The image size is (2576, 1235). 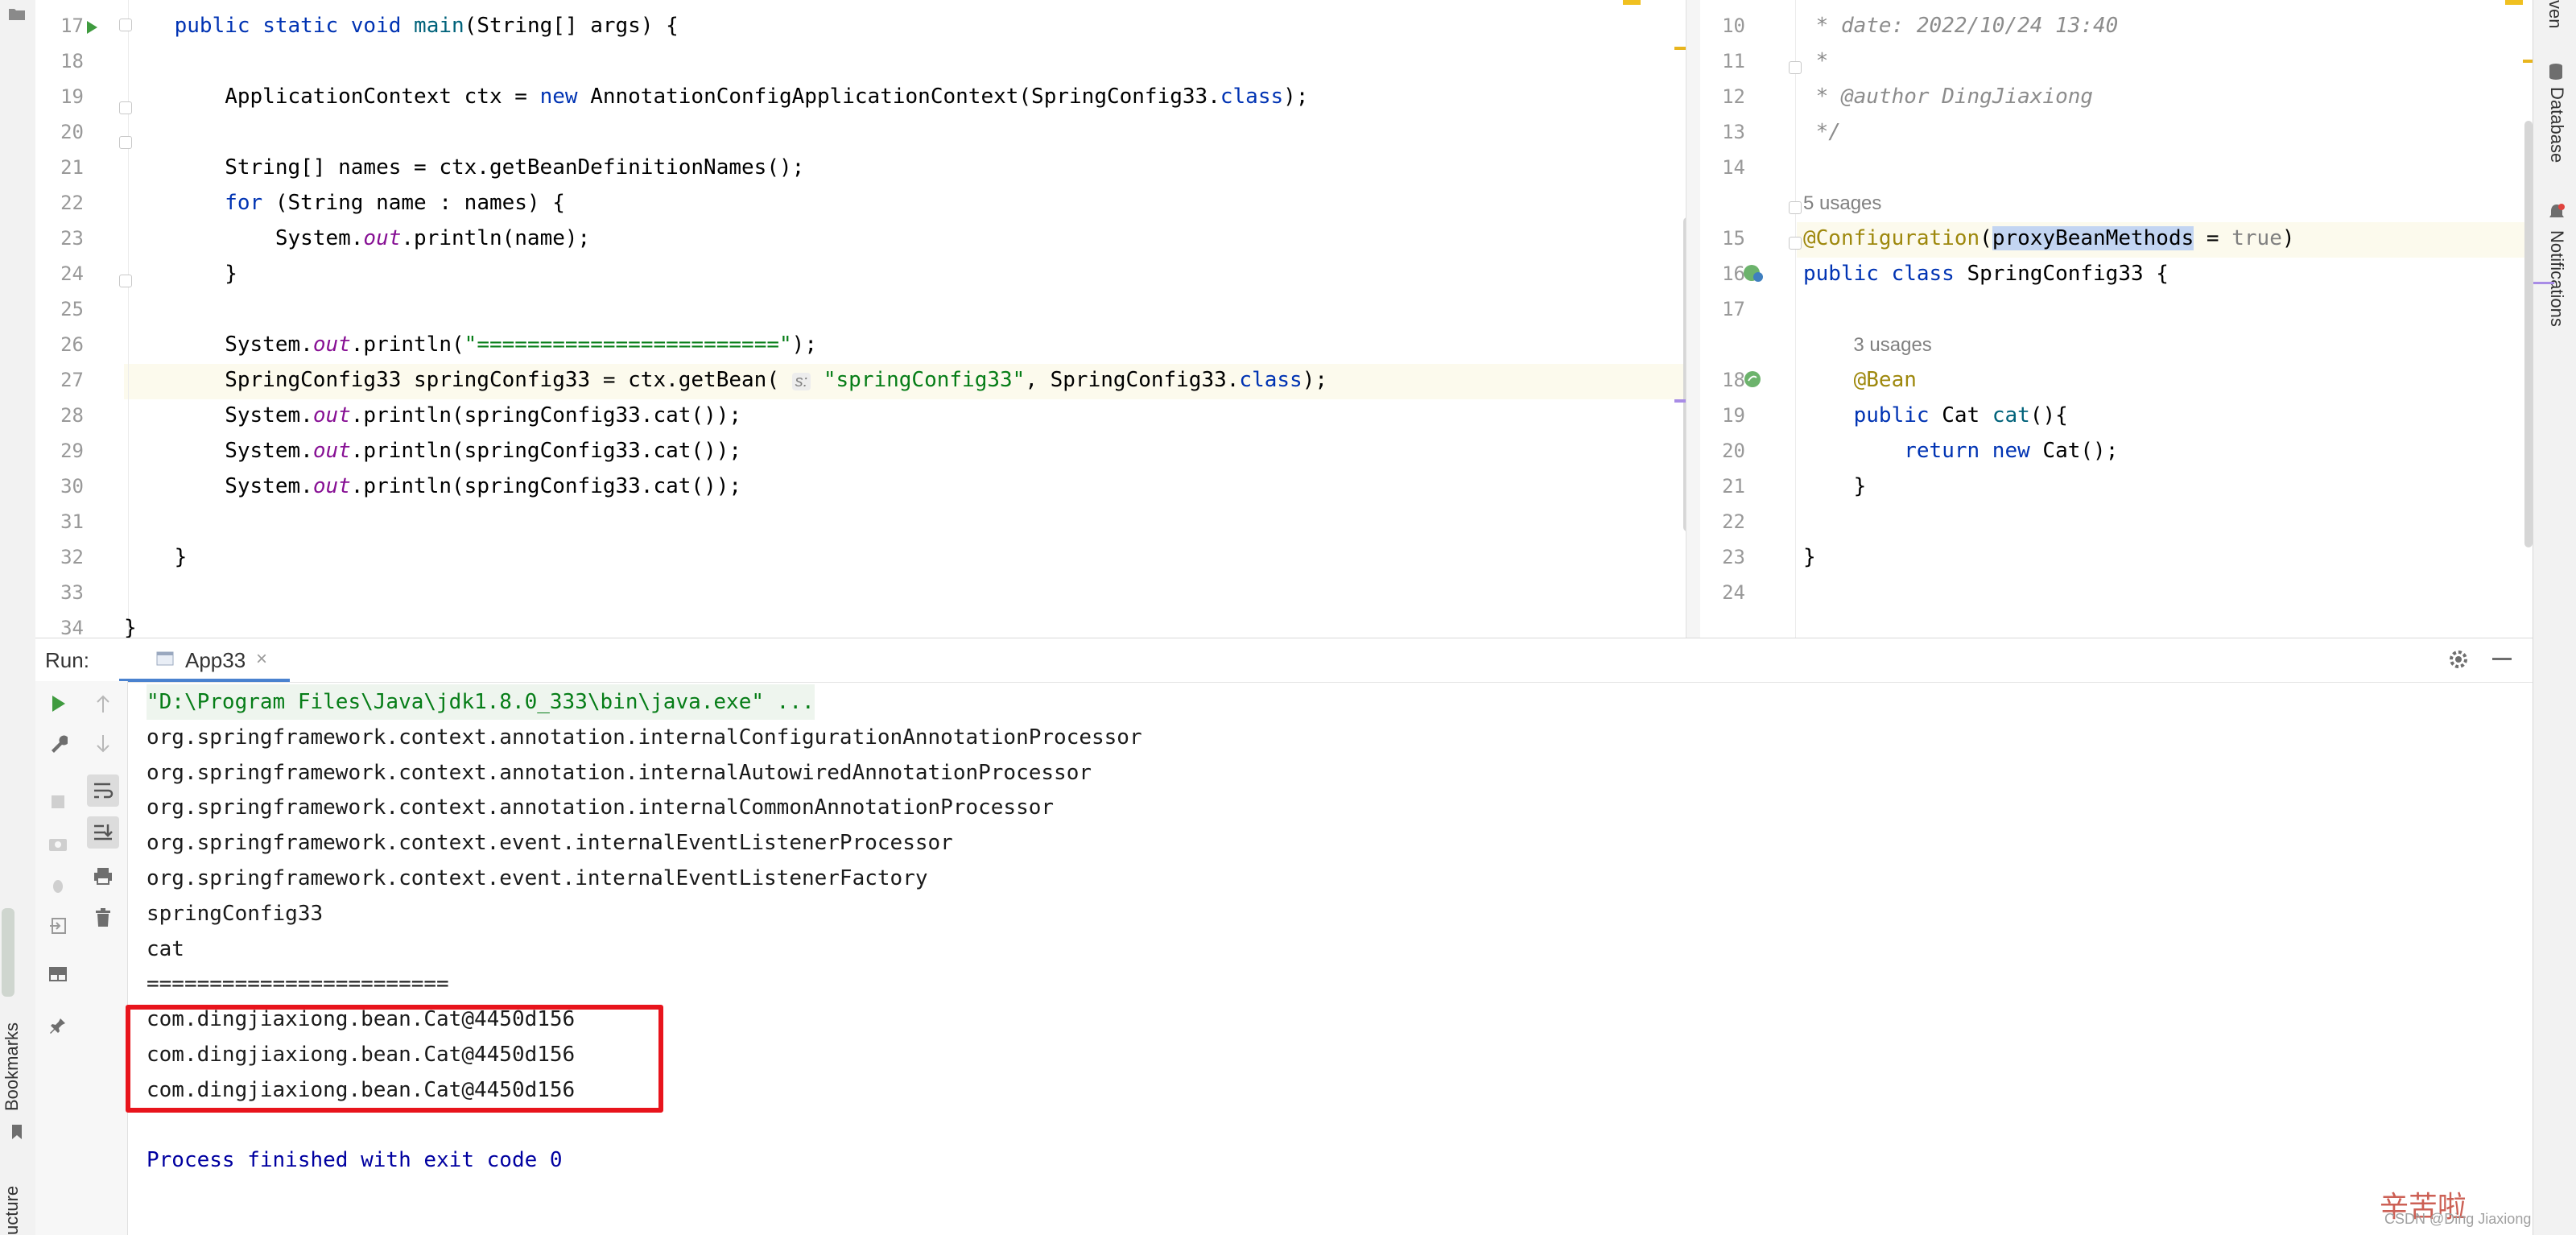 I want to click on code-token: .println(name);, so click(x=496, y=238).